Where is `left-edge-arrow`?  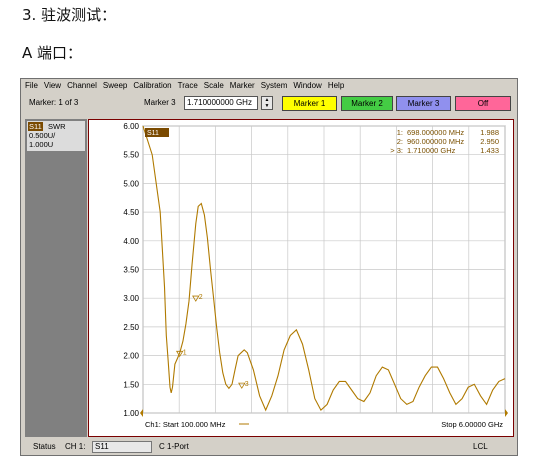
left-edge-arrow is located at coordinates (141, 413).